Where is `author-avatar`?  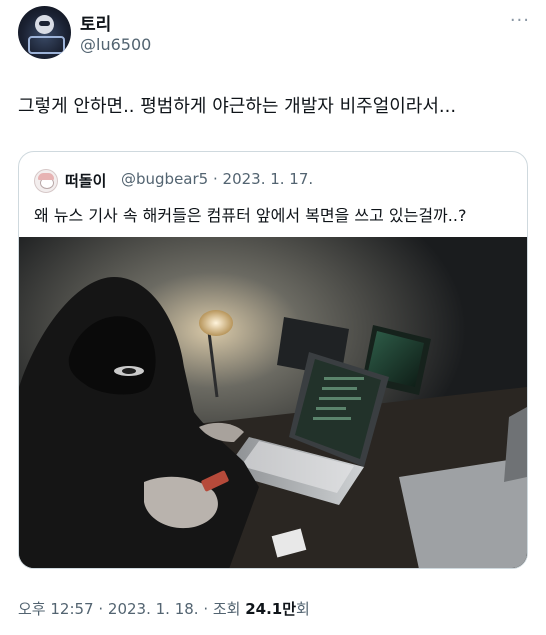
author-avatar is located at coordinates (44, 32).